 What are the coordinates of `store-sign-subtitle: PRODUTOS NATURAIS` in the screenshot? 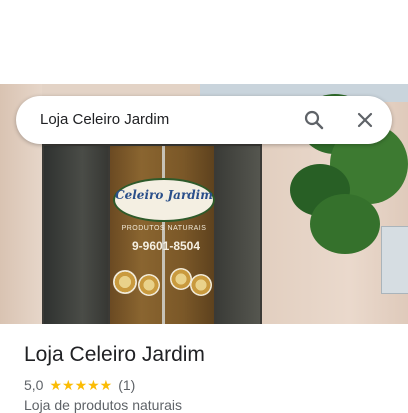 It's located at (164, 228).